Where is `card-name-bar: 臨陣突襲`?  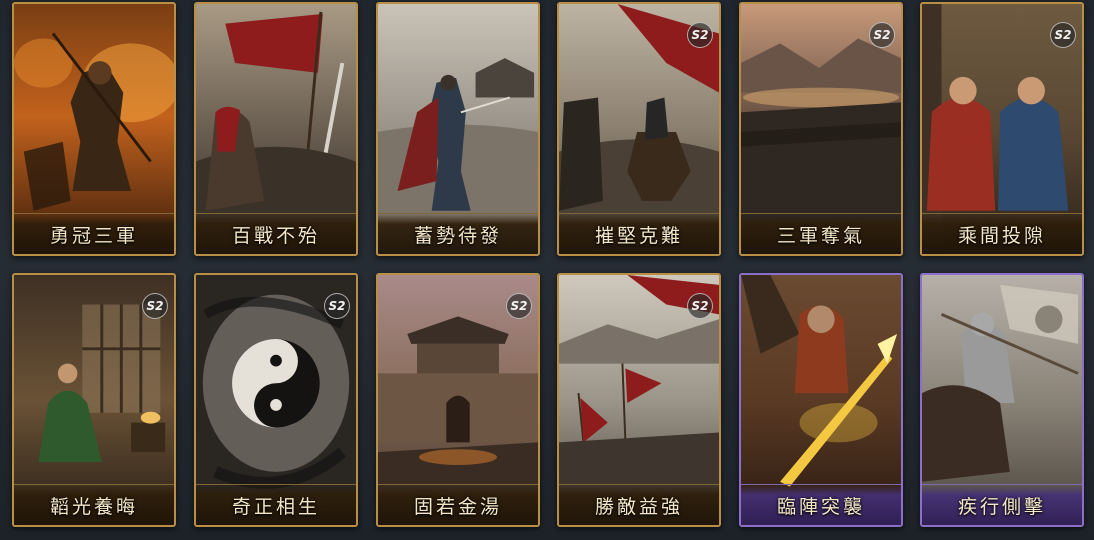
card-name-bar: 臨陣突襲 is located at coordinates (821, 504).